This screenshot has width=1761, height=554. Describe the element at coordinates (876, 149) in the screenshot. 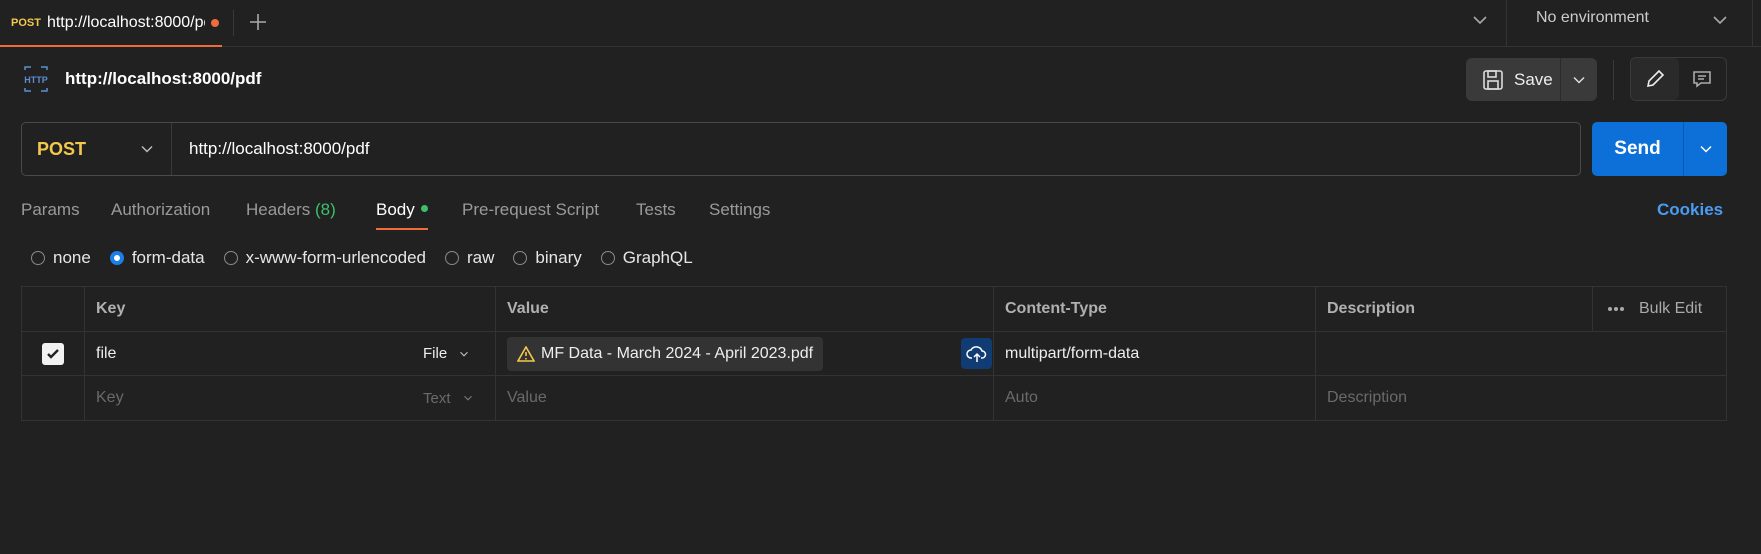

I see `url-input` at that location.